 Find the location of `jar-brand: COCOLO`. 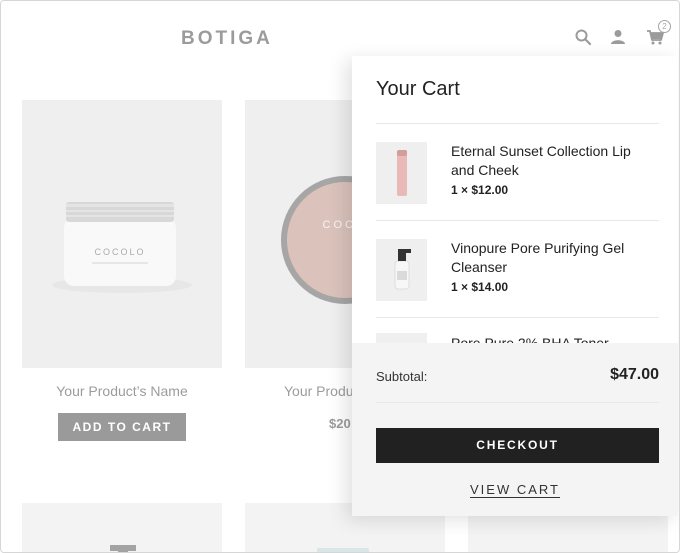

jar-brand: COCOLO is located at coordinates (119, 252).